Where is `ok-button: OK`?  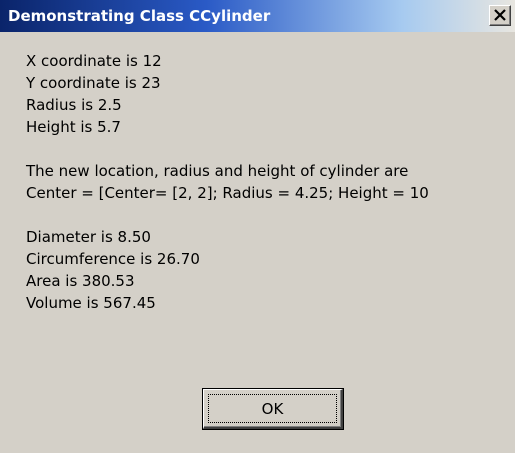 ok-button: OK is located at coordinates (273, 409).